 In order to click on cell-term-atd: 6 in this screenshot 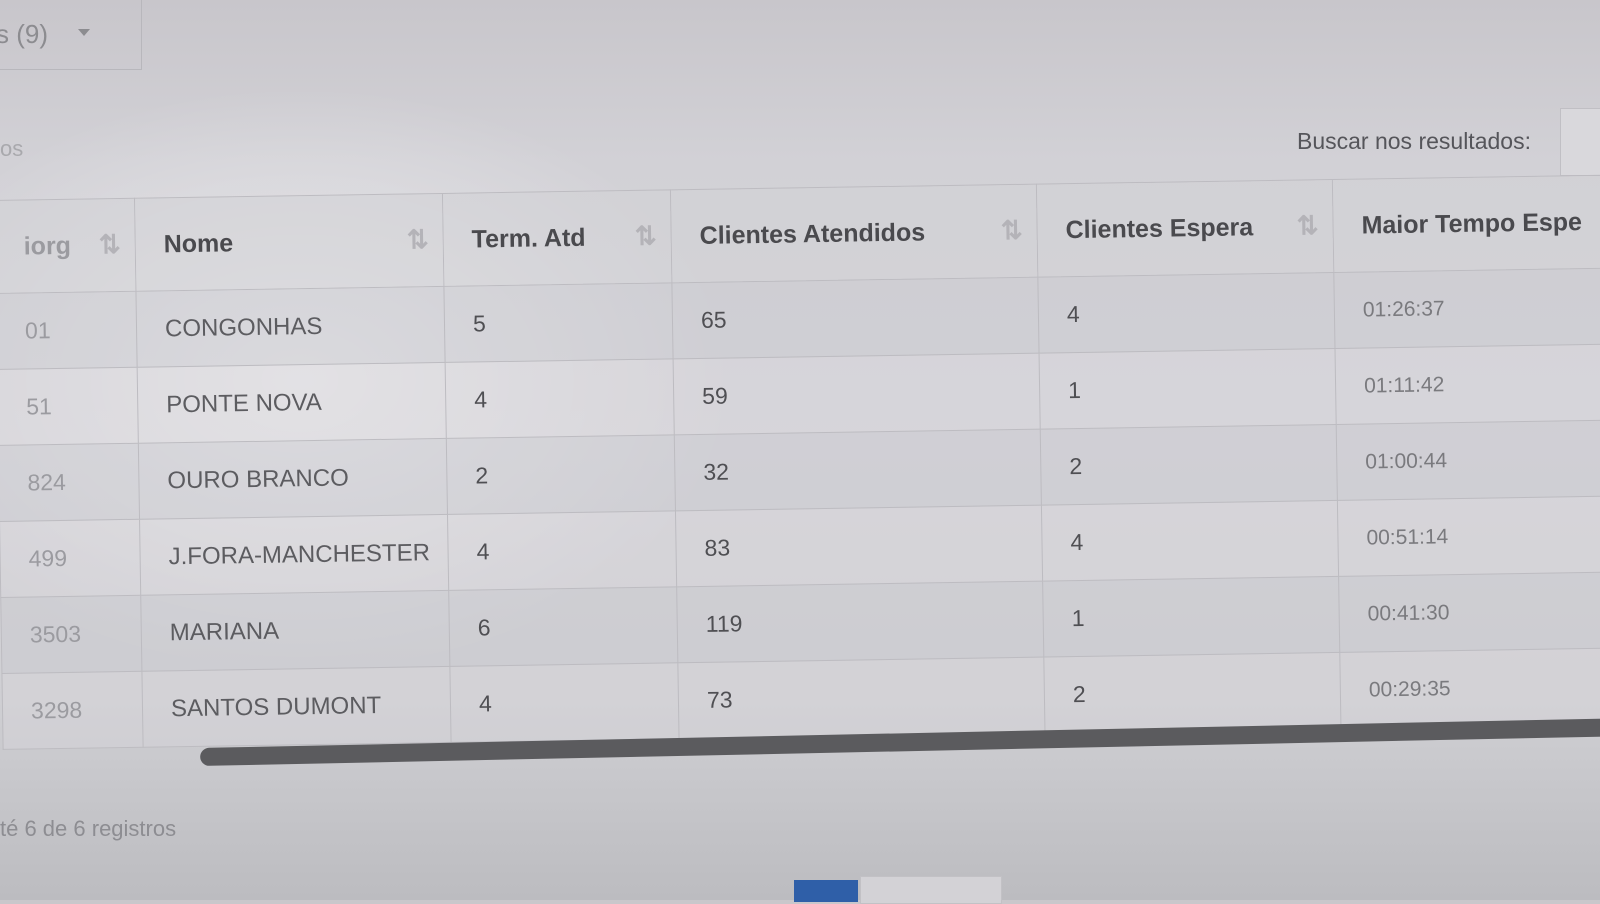, I will do `click(563, 626)`.